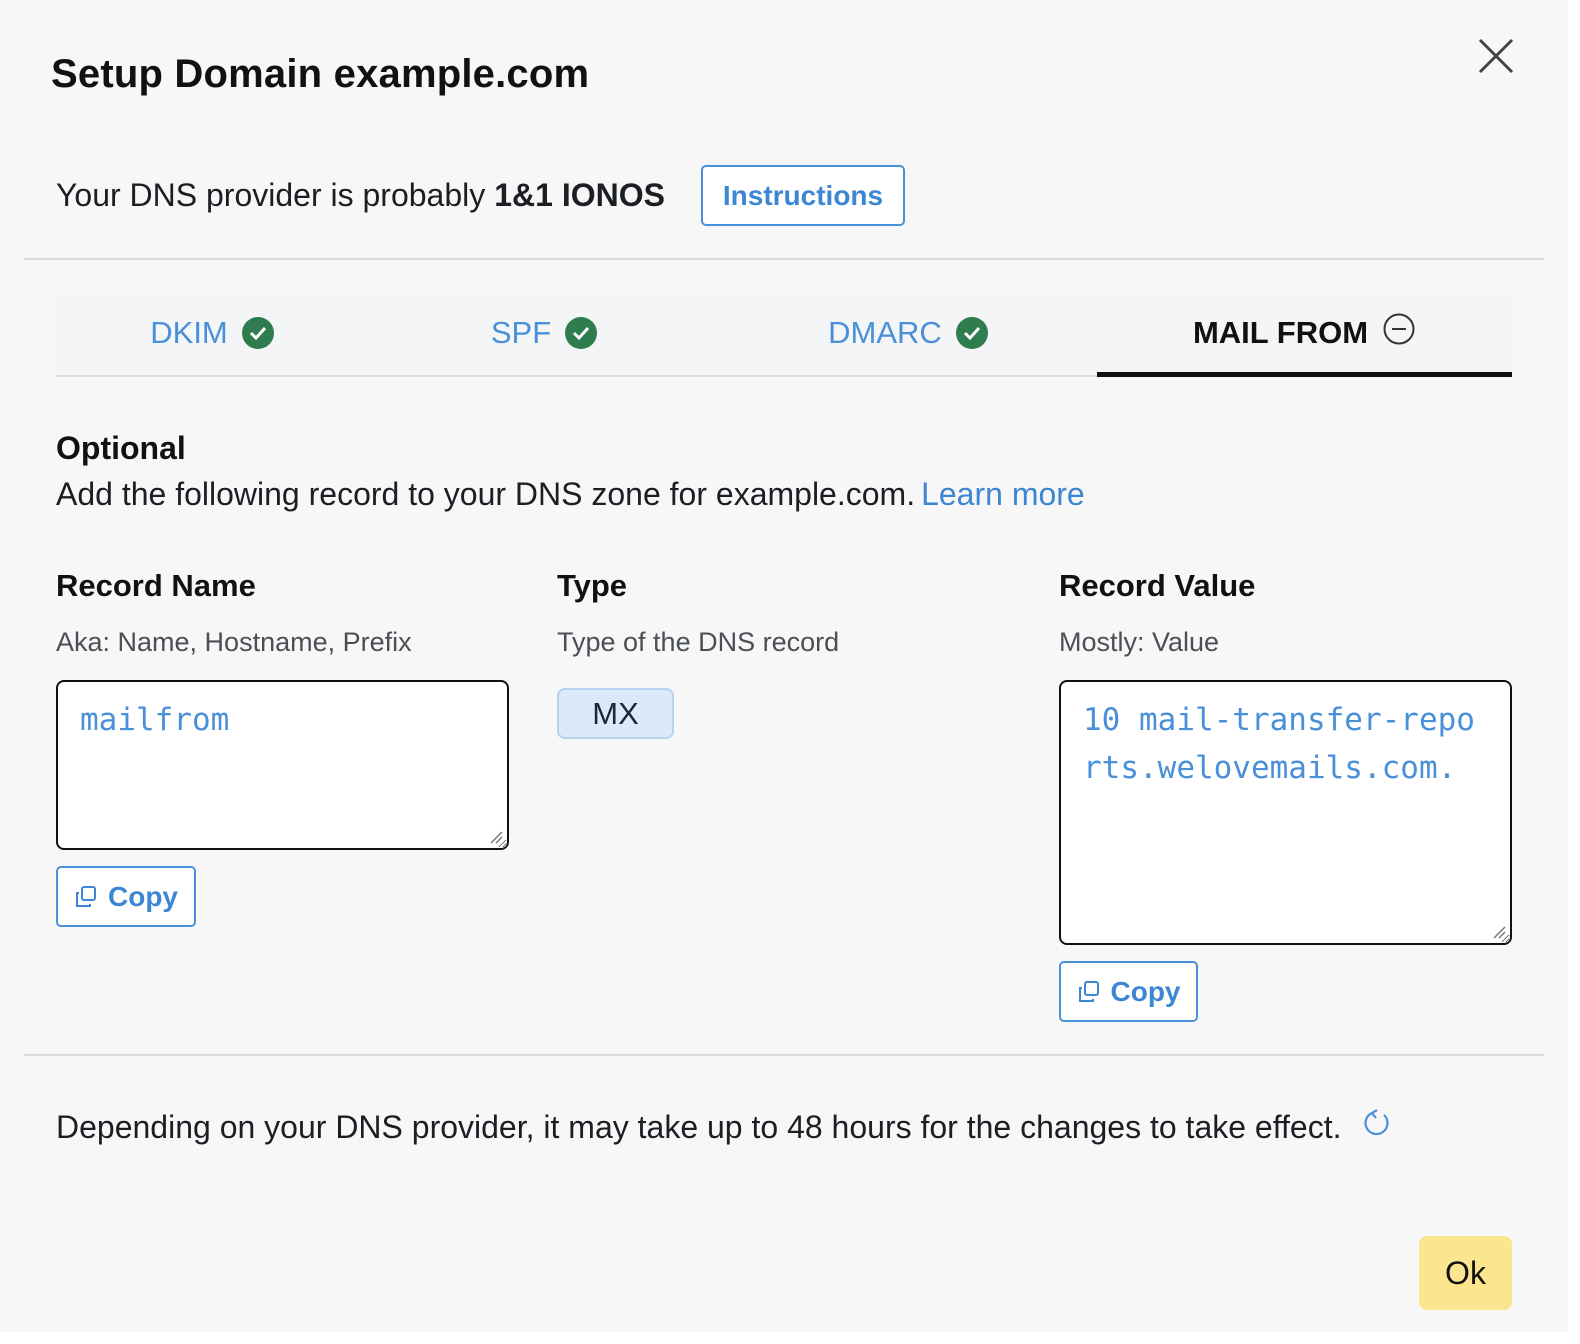 This screenshot has width=1580, height=1344. Describe the element at coordinates (698, 642) in the screenshot. I see `type-subtext: Type of the DNS record` at that location.